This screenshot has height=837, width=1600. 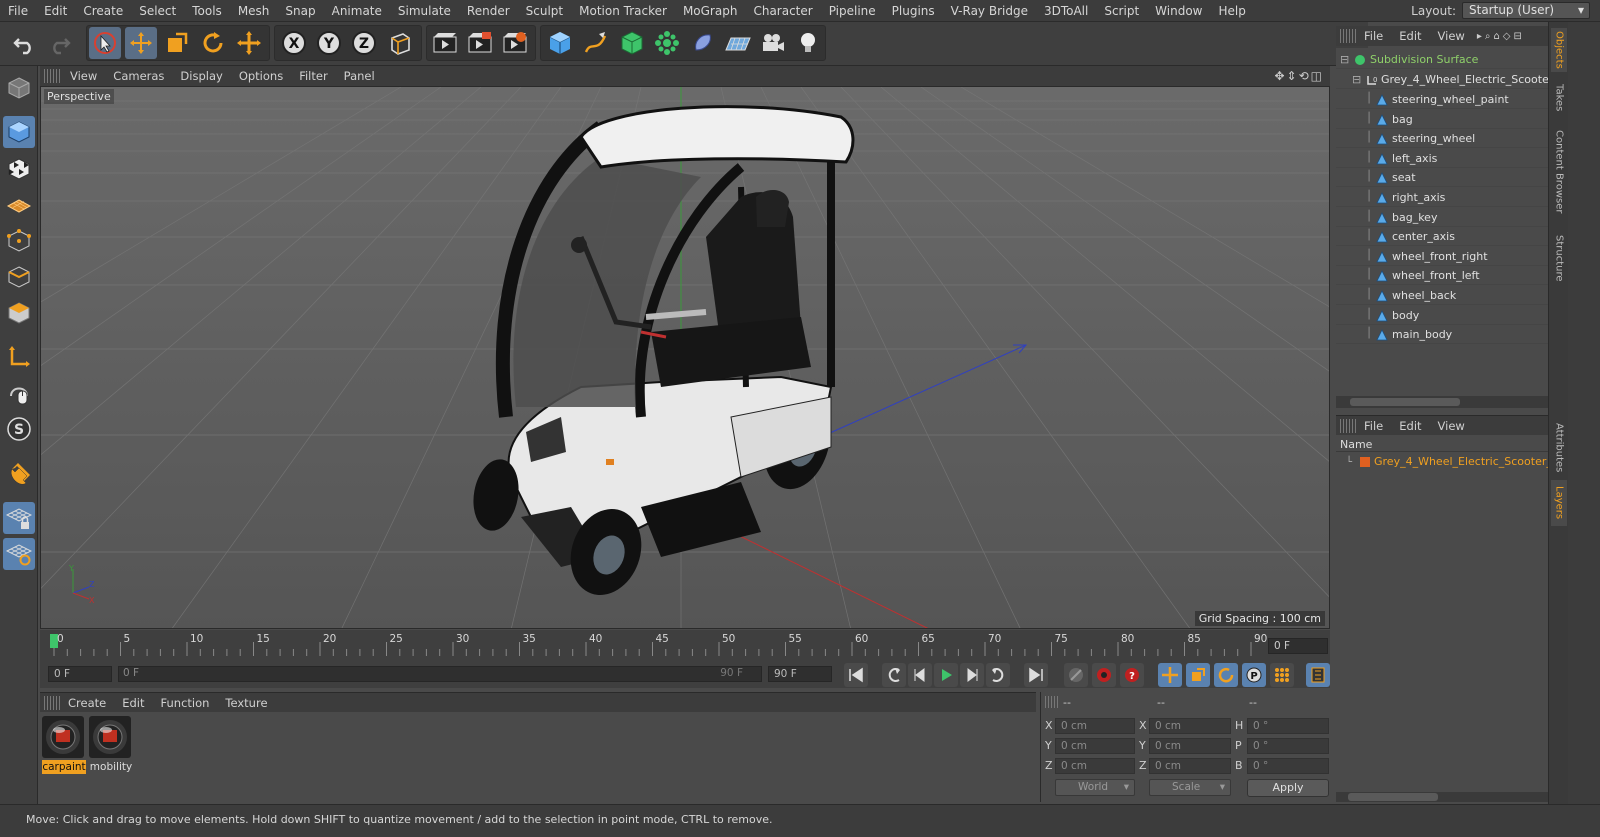 I want to click on menu-help: Help, so click(x=1231, y=11).